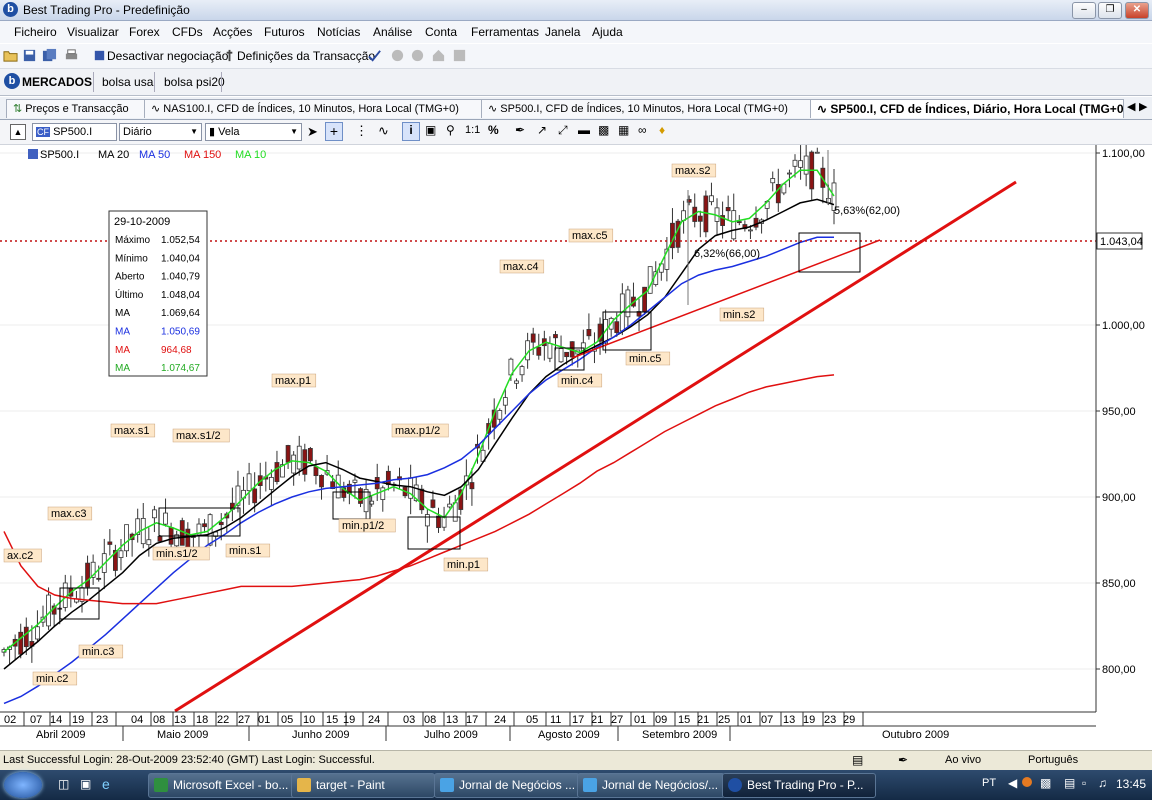  What do you see at coordinates (20, 556) in the screenshot?
I see `tag-ax-c2: ax.c2` at bounding box center [20, 556].